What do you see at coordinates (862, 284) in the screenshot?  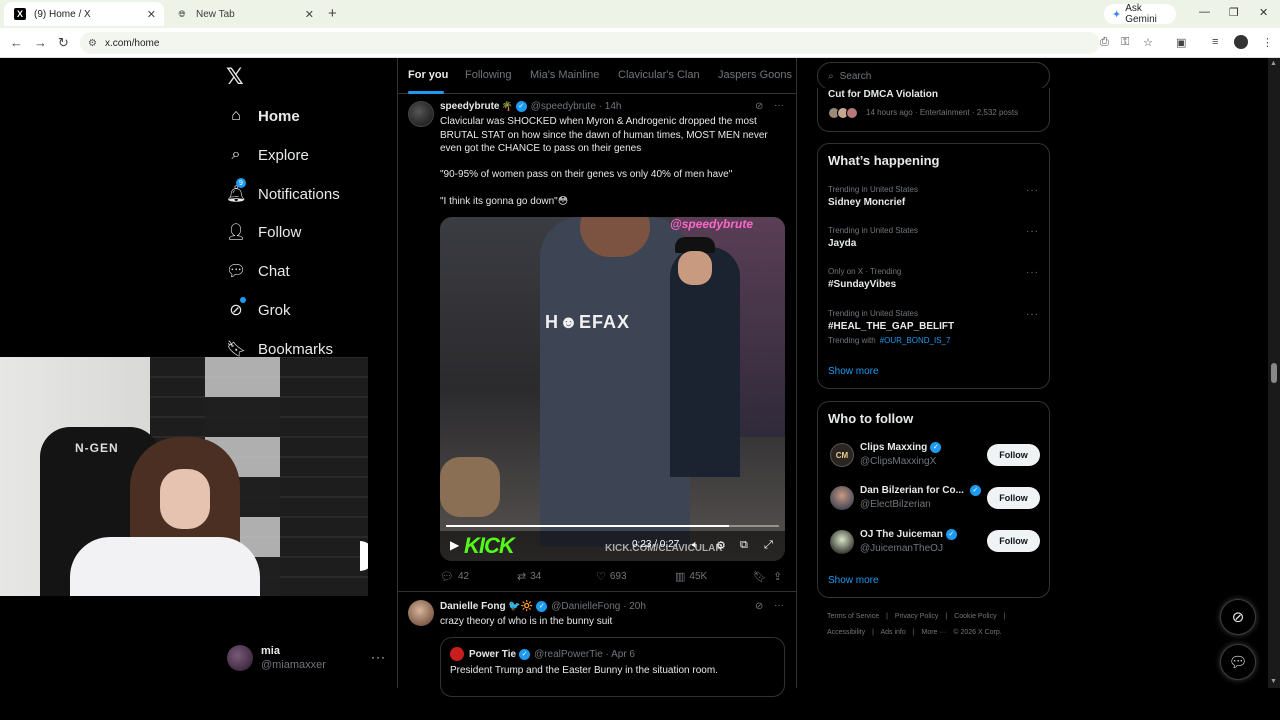 I see `trend-name: #SundayVibes` at bounding box center [862, 284].